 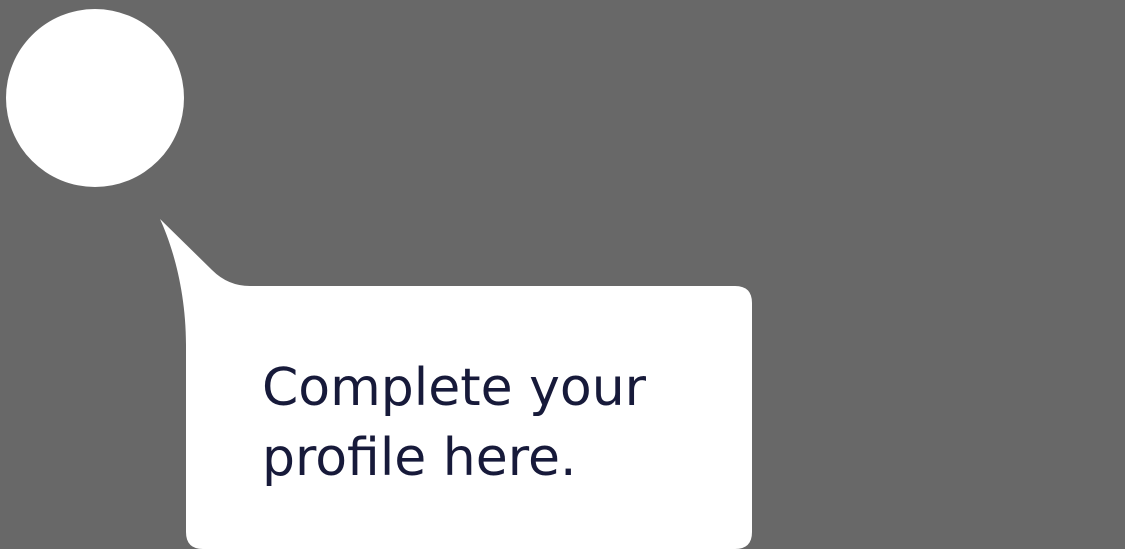 What do you see at coordinates (492, 423) in the screenshot?
I see `coachmark-message: Complete your profile here.` at bounding box center [492, 423].